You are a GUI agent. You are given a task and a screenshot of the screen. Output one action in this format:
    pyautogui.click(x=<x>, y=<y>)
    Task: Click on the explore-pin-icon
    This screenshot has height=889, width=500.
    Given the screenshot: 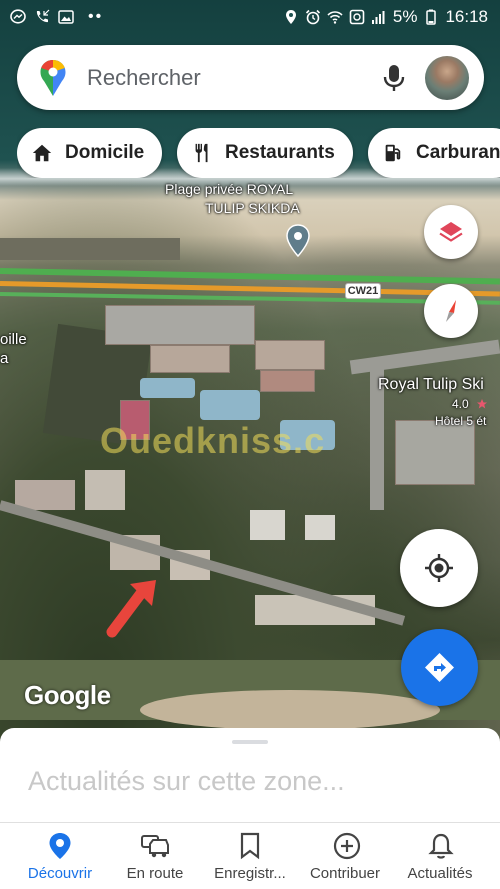 What is the action you would take?
    pyautogui.click(x=60, y=846)
    